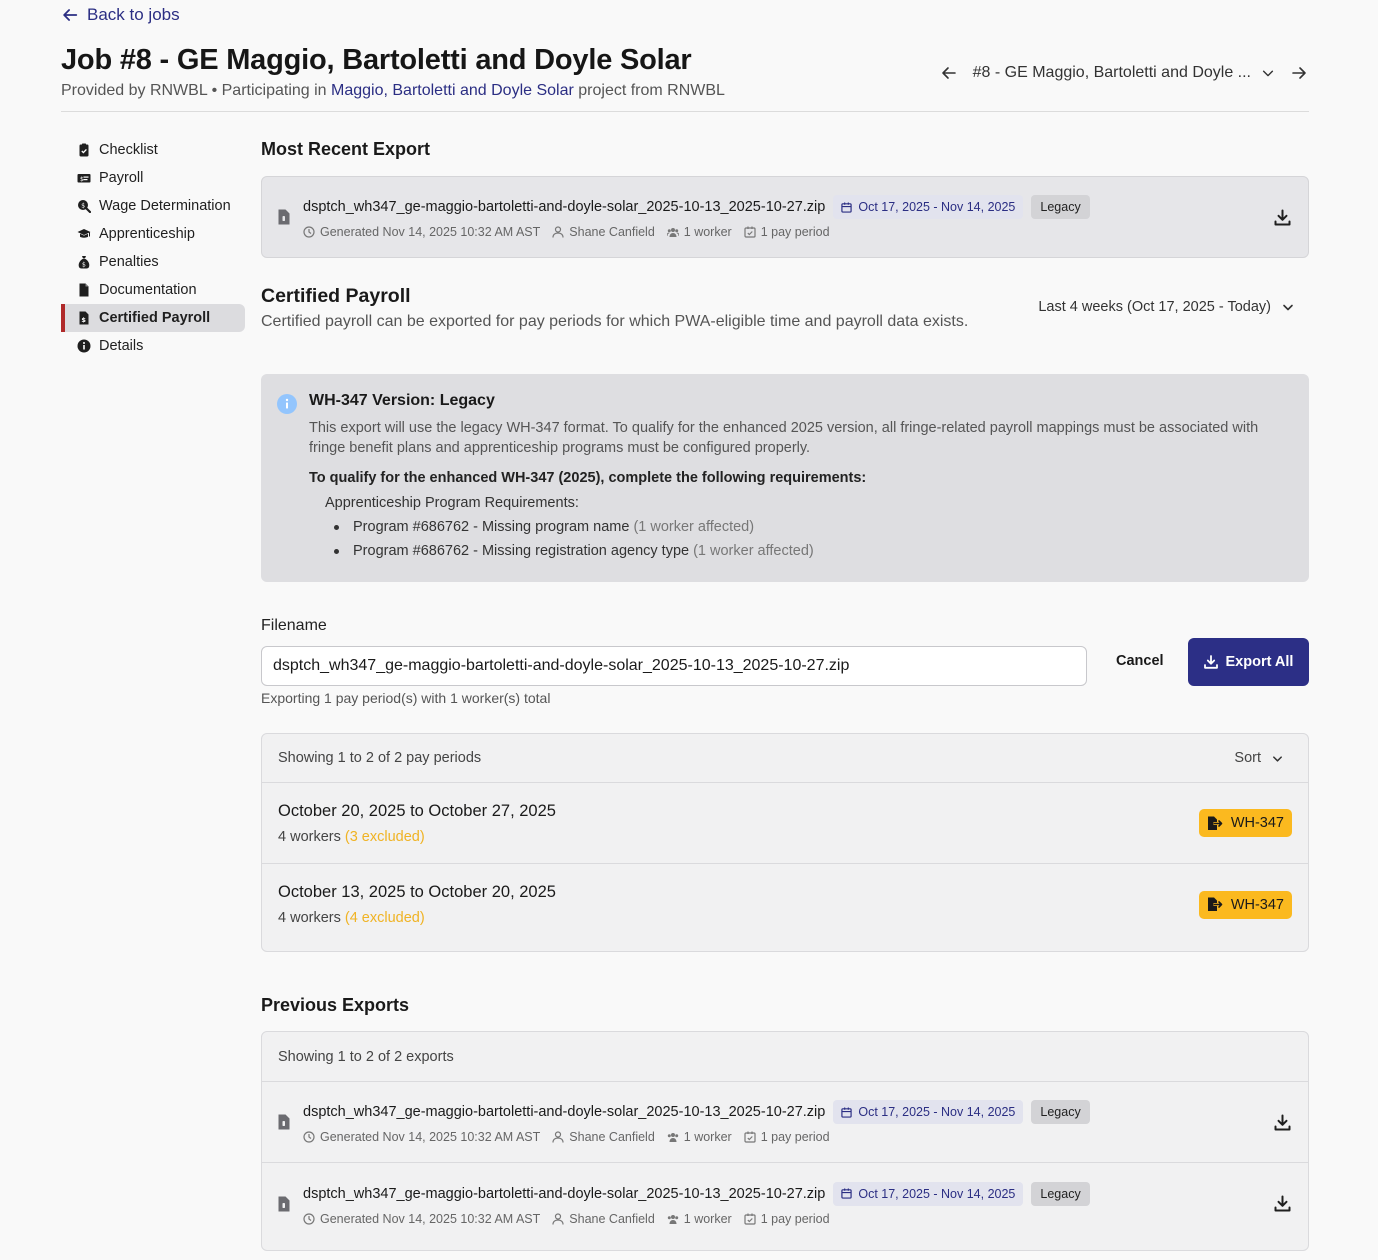 The height and width of the screenshot is (1260, 1378). Describe the element at coordinates (84, 150) in the screenshot. I see `clipboard-check-icon` at that location.